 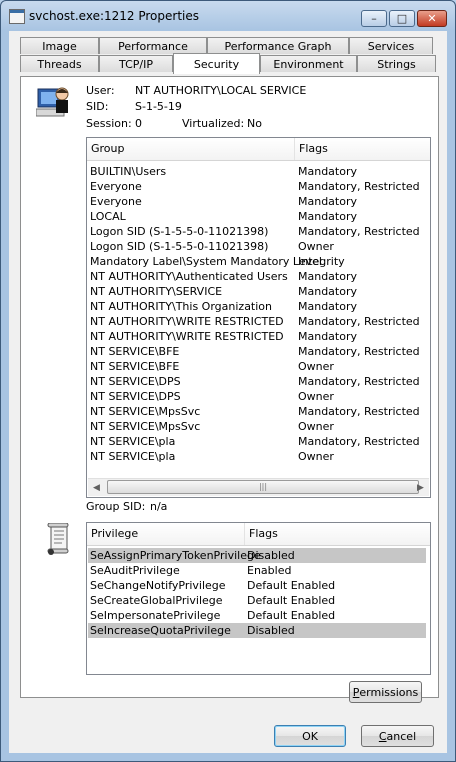 What do you see at coordinates (396, 63) in the screenshot?
I see `tab-strings: Strings` at bounding box center [396, 63].